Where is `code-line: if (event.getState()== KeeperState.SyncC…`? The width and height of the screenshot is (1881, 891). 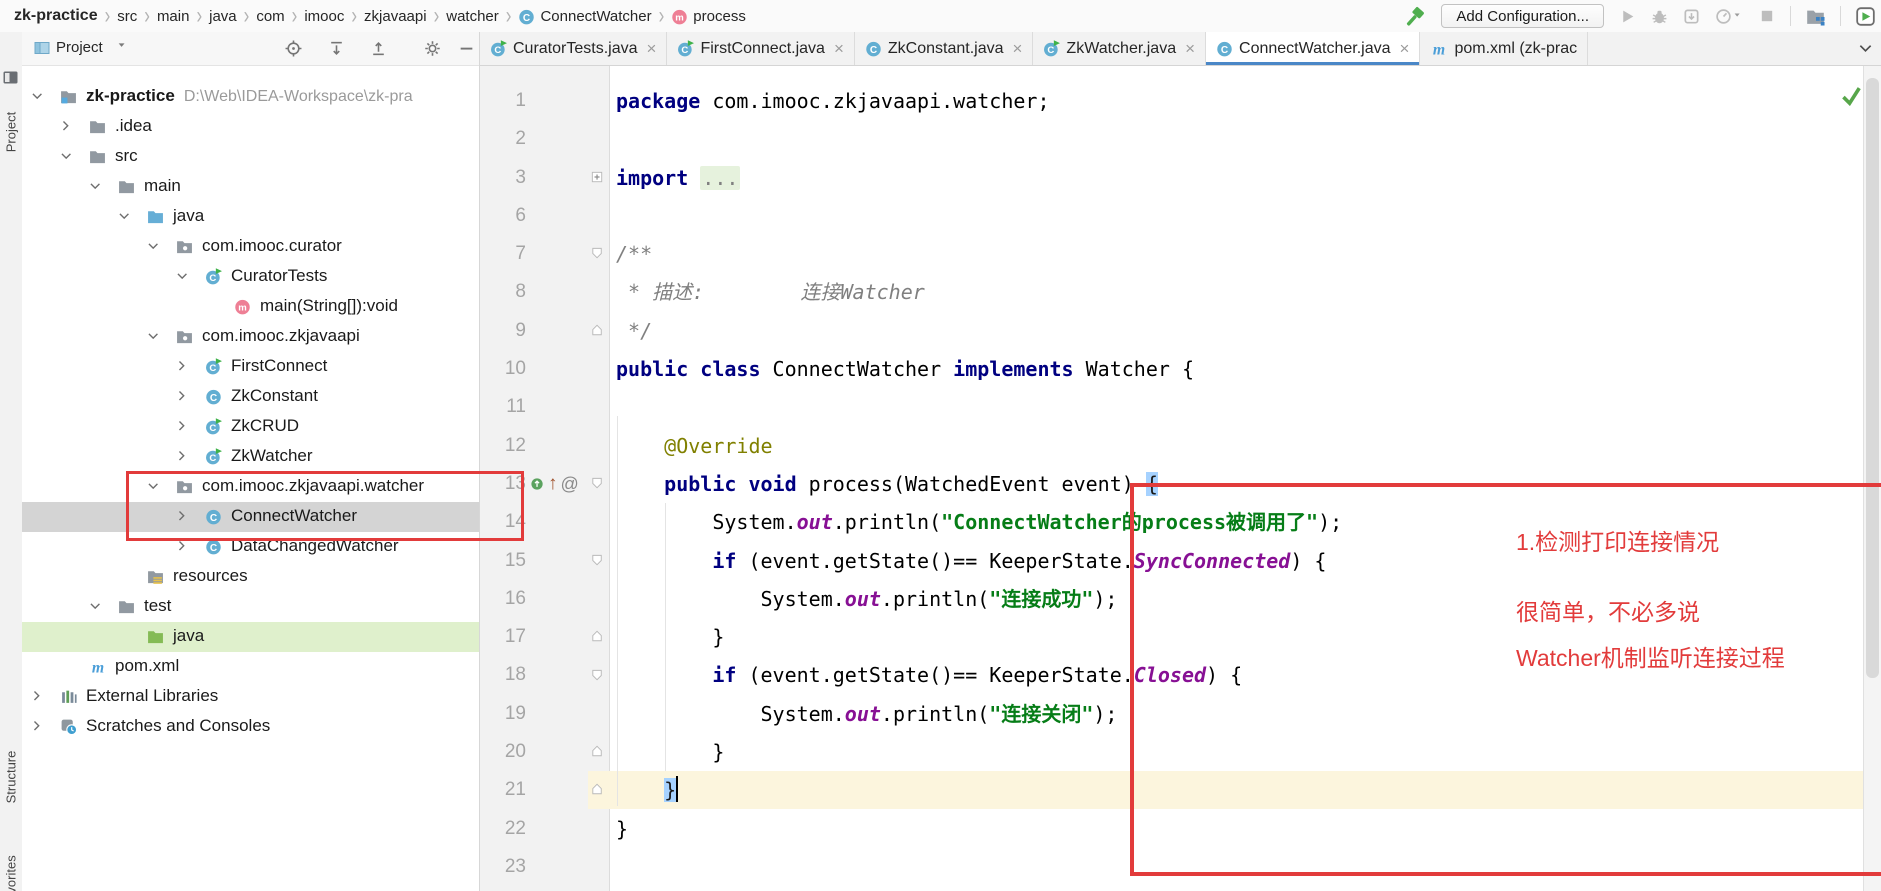 code-line: if (event.getState()== KeeperState.SyncC… is located at coordinates (979, 561).